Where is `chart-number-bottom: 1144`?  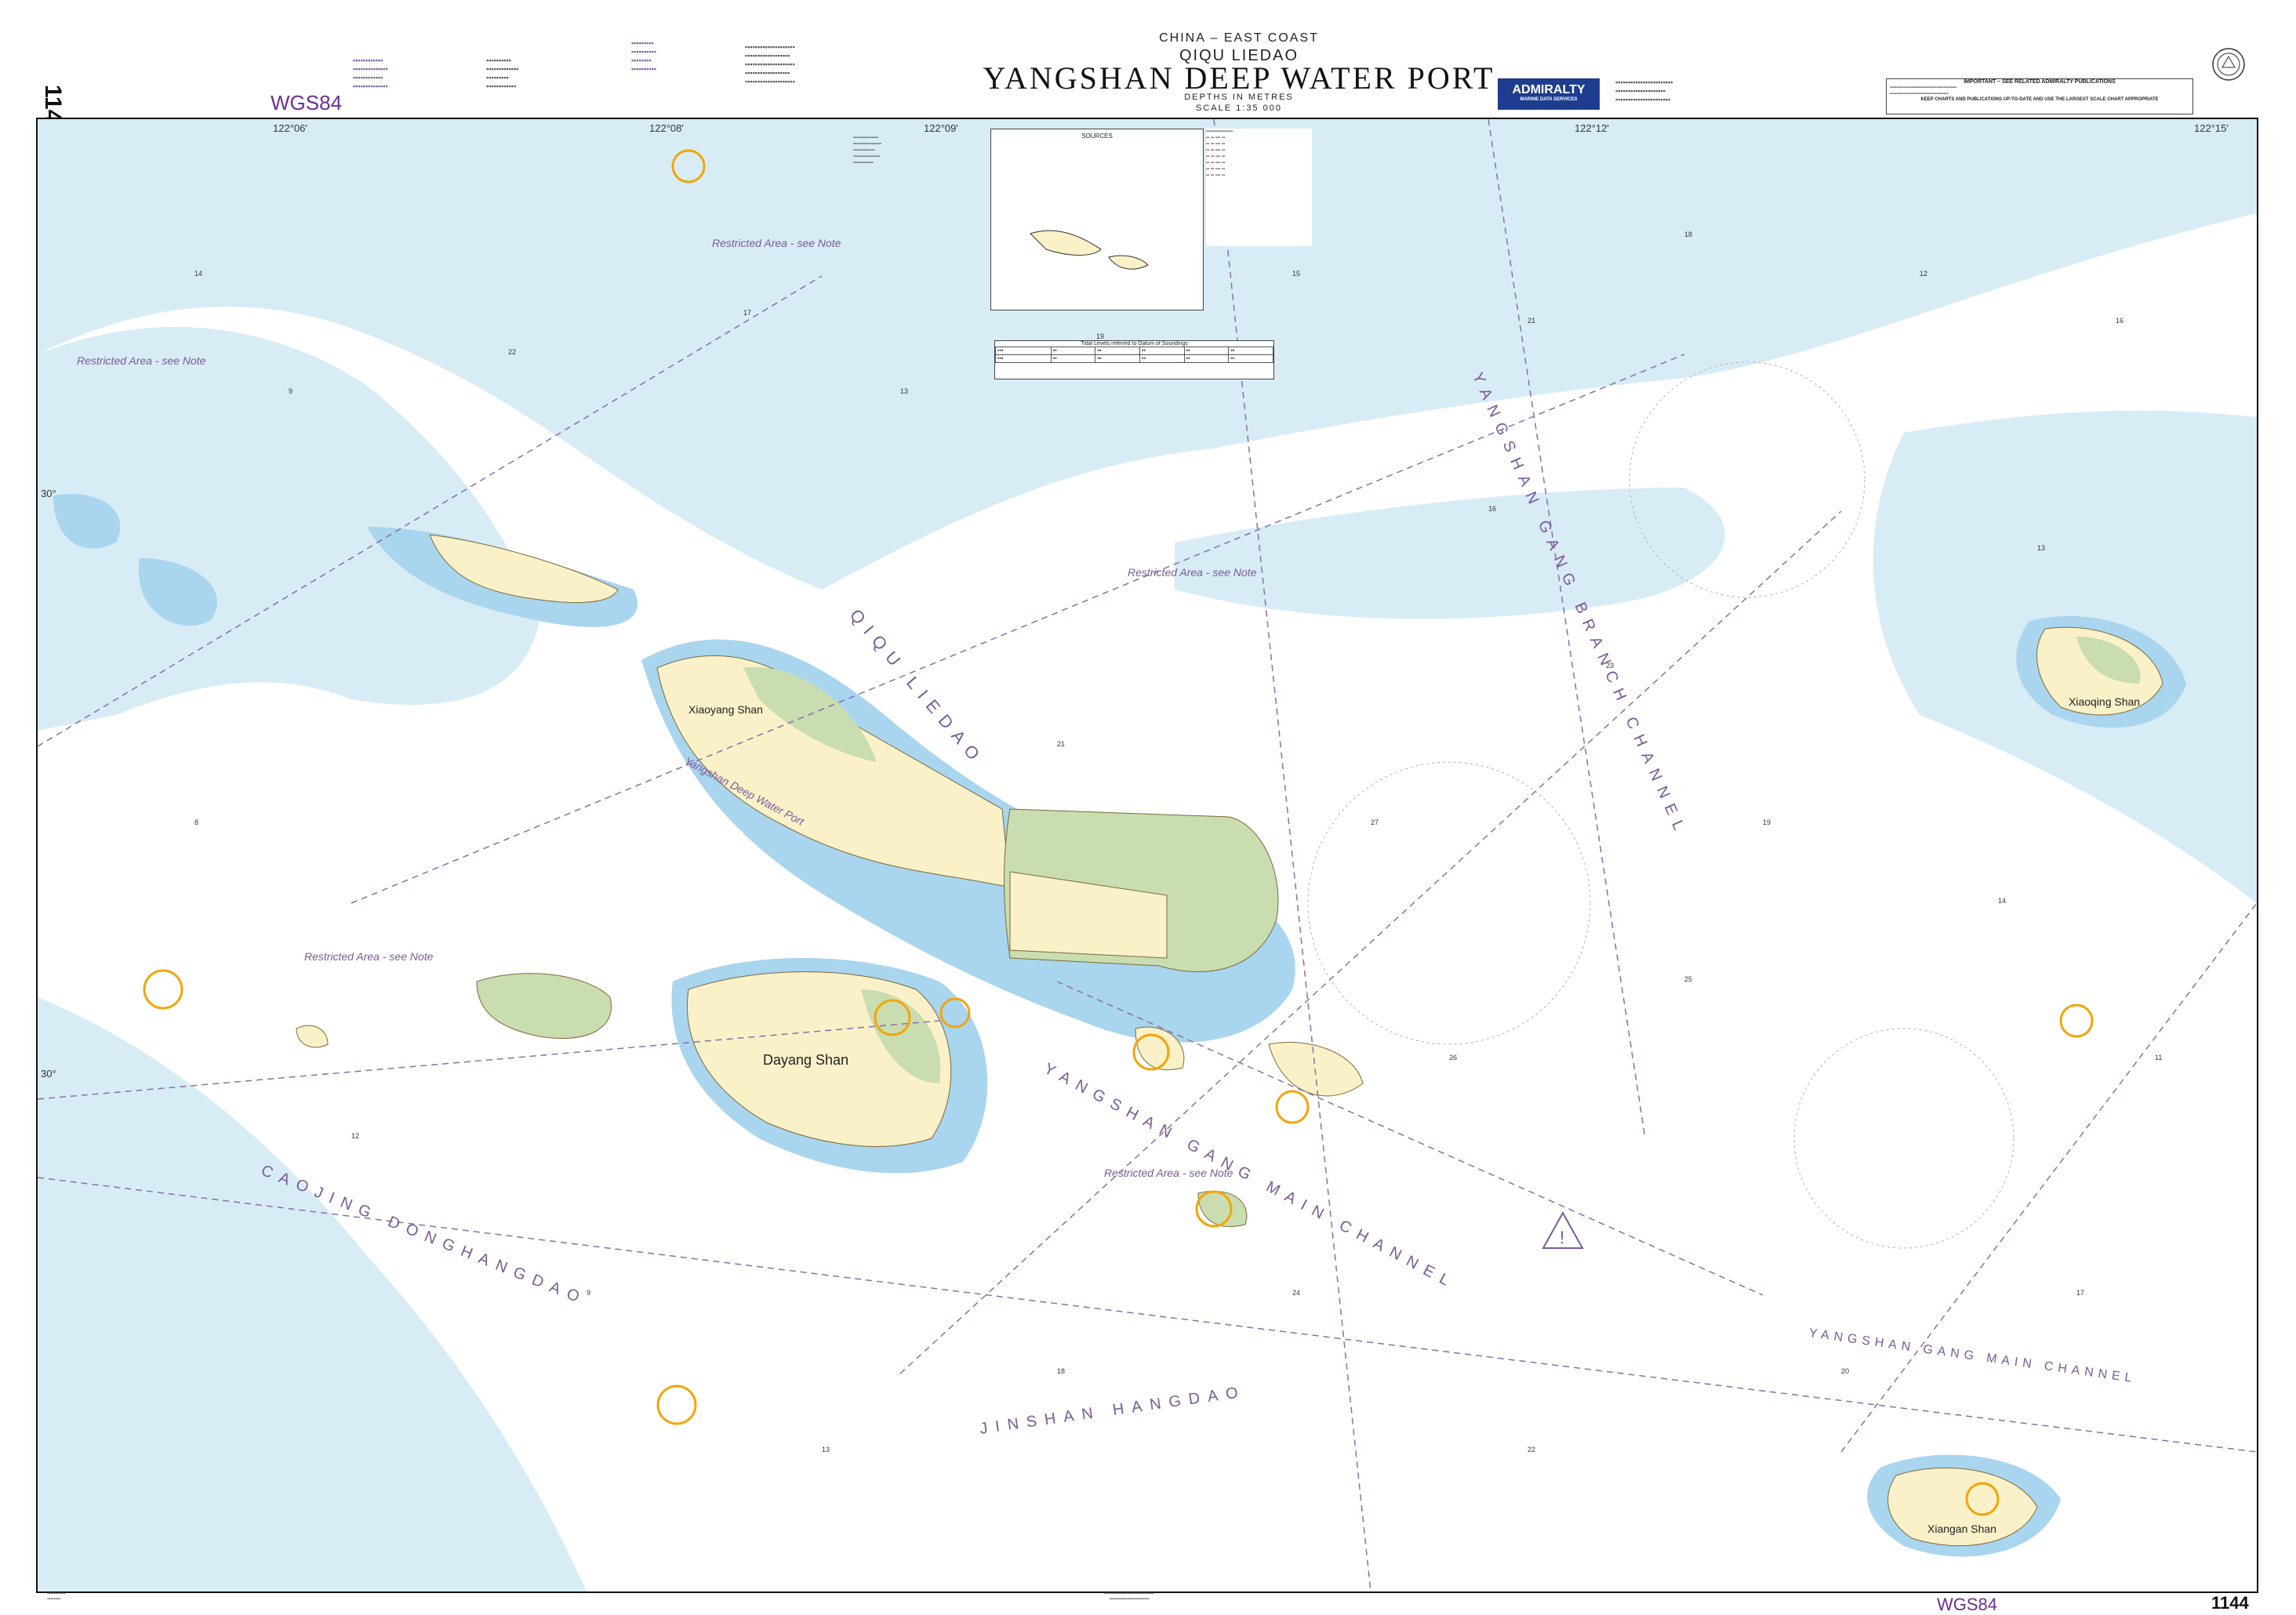 chart-number-bottom: 1144 is located at coordinates (2230, 1603).